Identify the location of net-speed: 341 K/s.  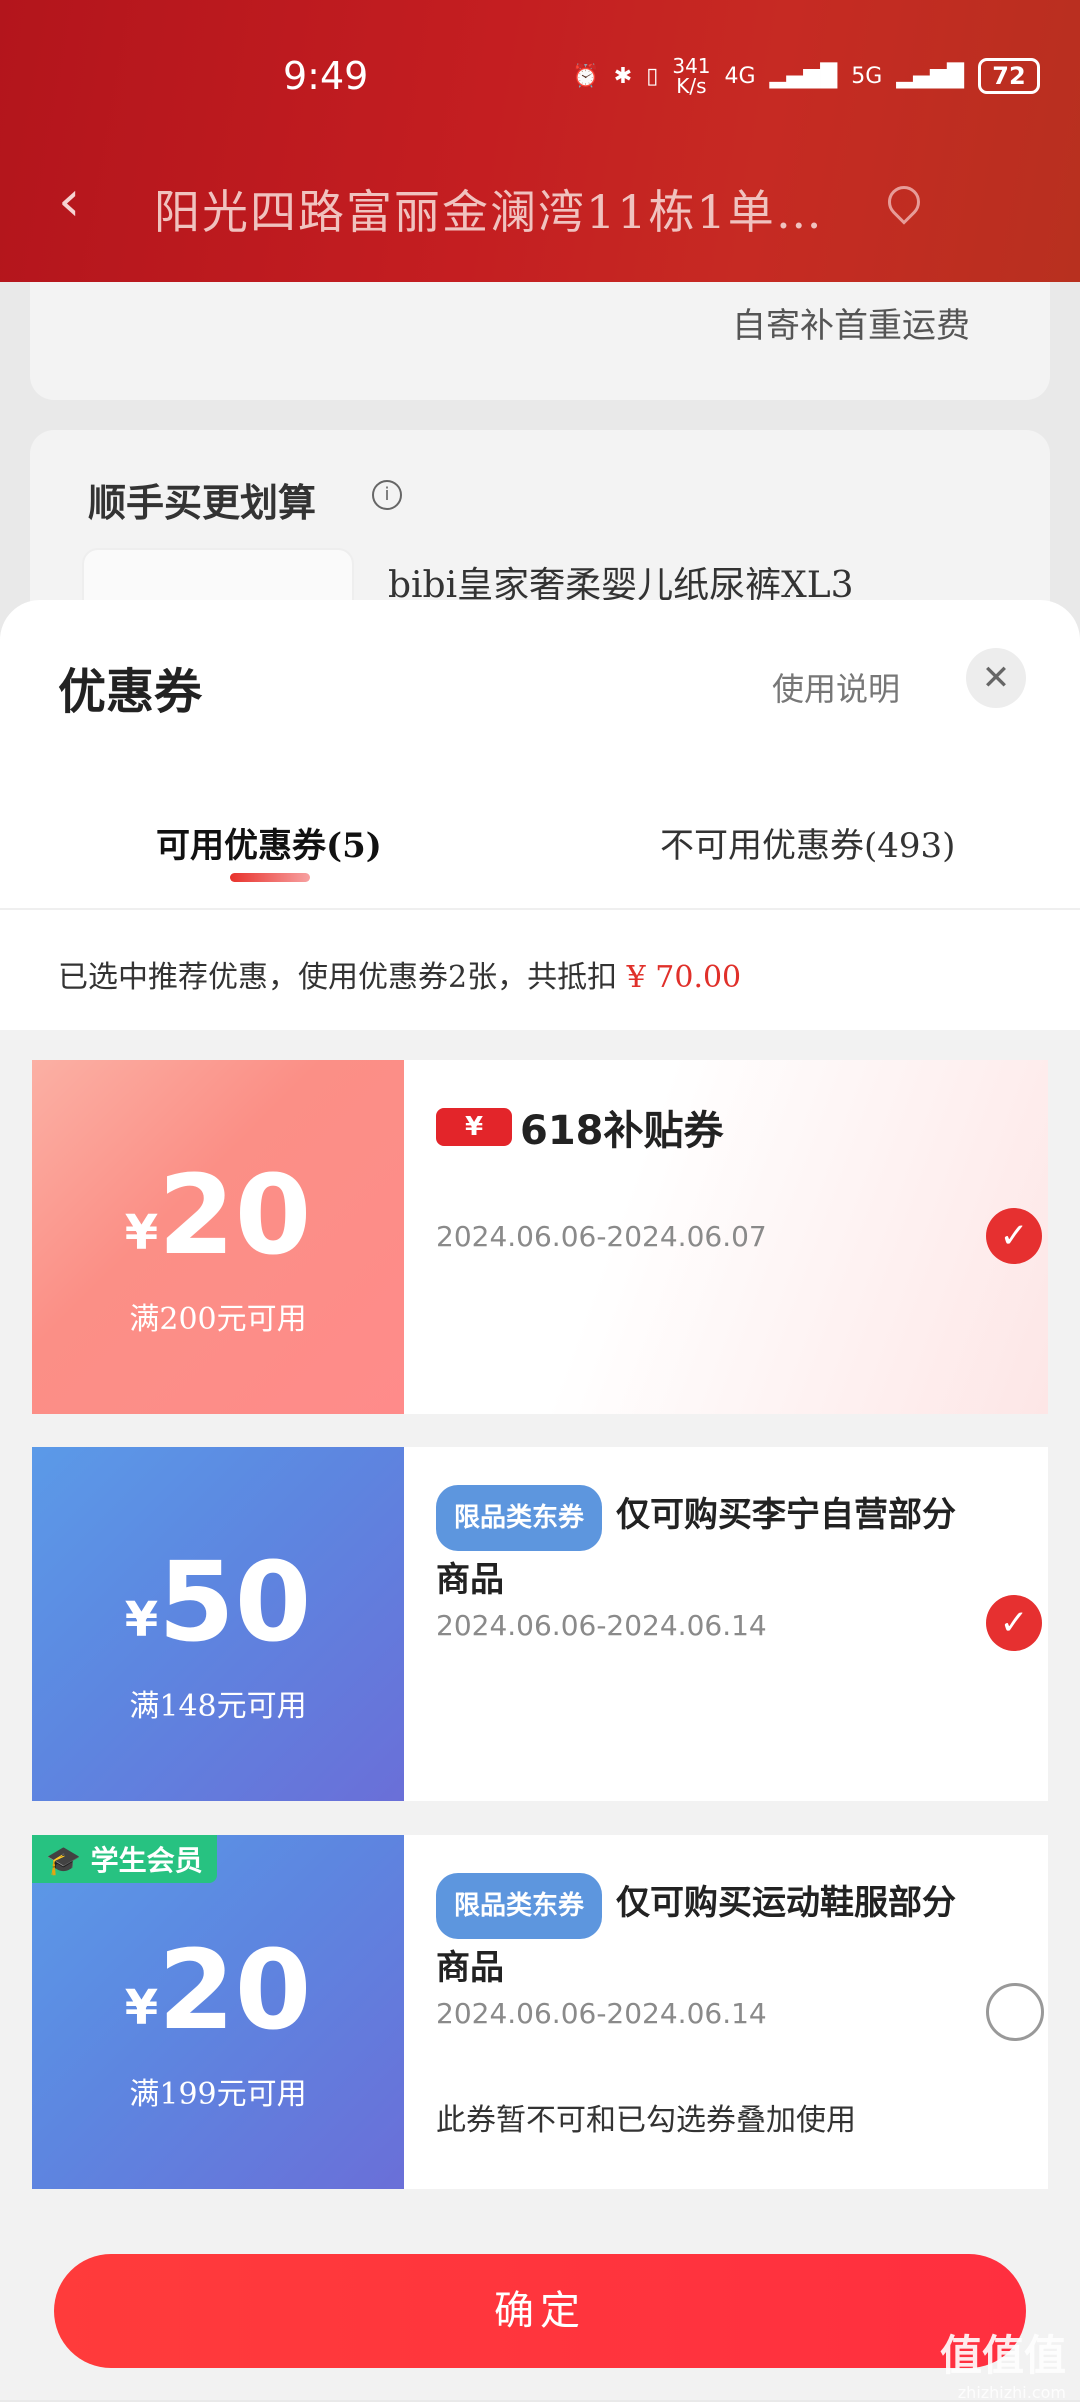
(691, 76).